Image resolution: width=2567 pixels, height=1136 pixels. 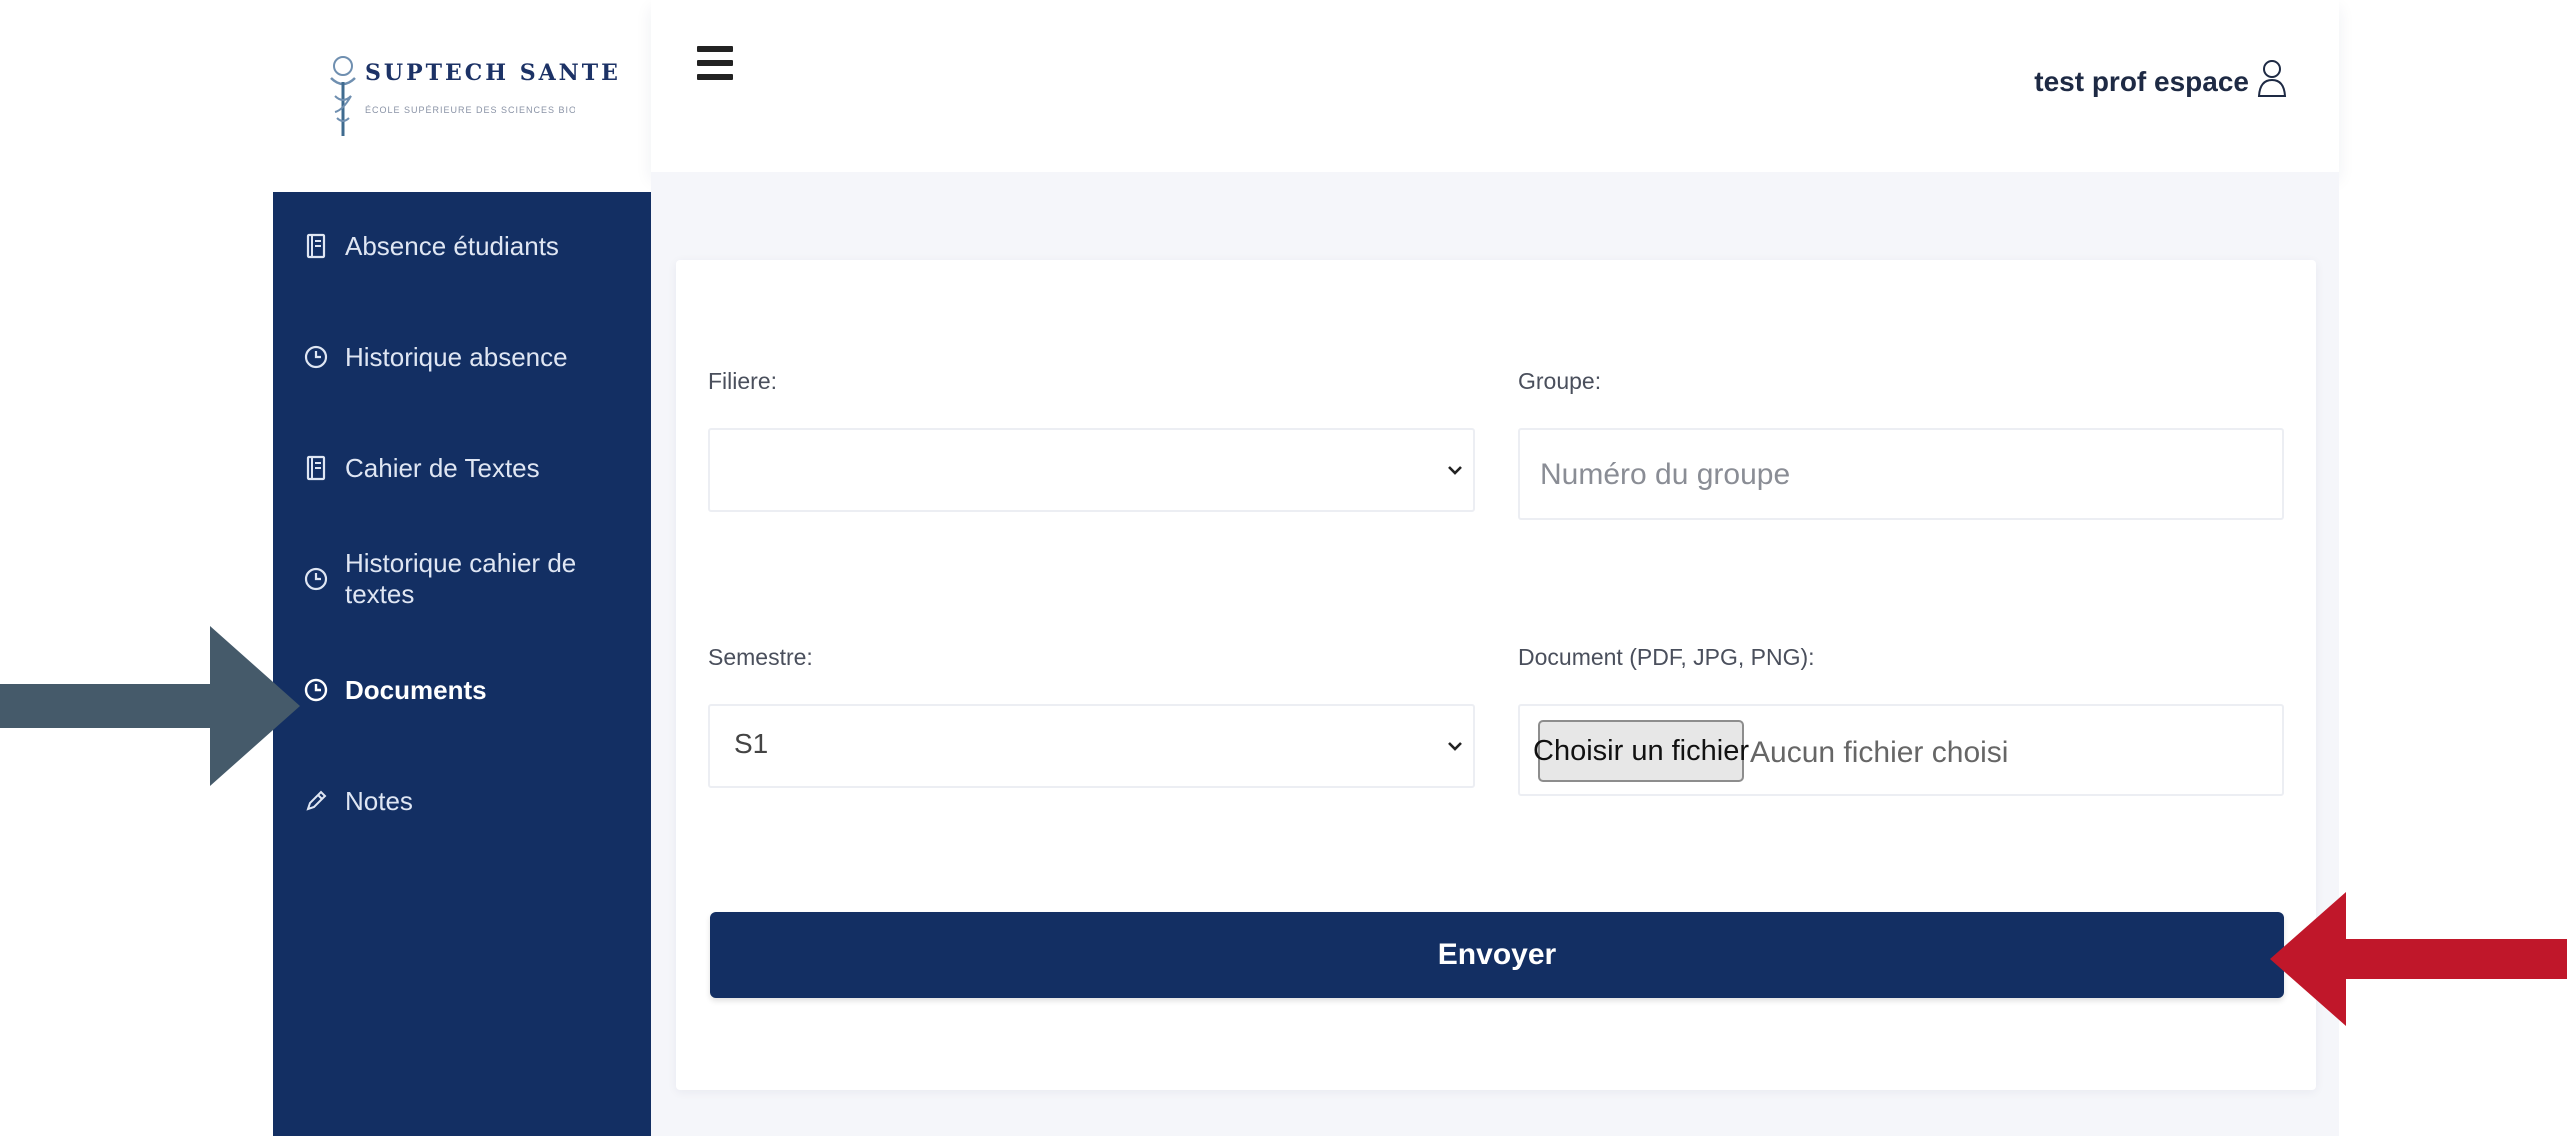 I want to click on document-file-input: Choisir un fichier Aucun fichier choisi, so click(x=1901, y=750).